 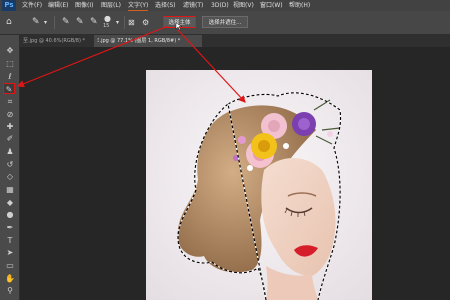 I want to click on quick-selection-icon: ✎, so click(x=9, y=88).